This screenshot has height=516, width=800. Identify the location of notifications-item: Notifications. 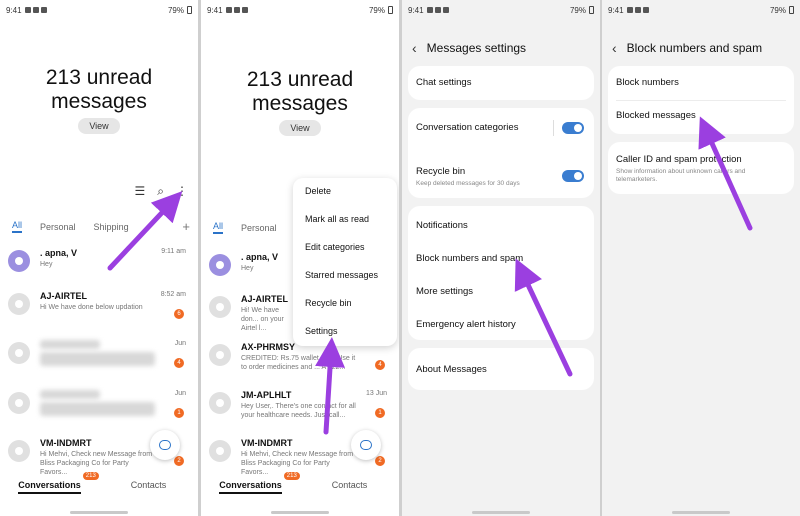
(501, 225).